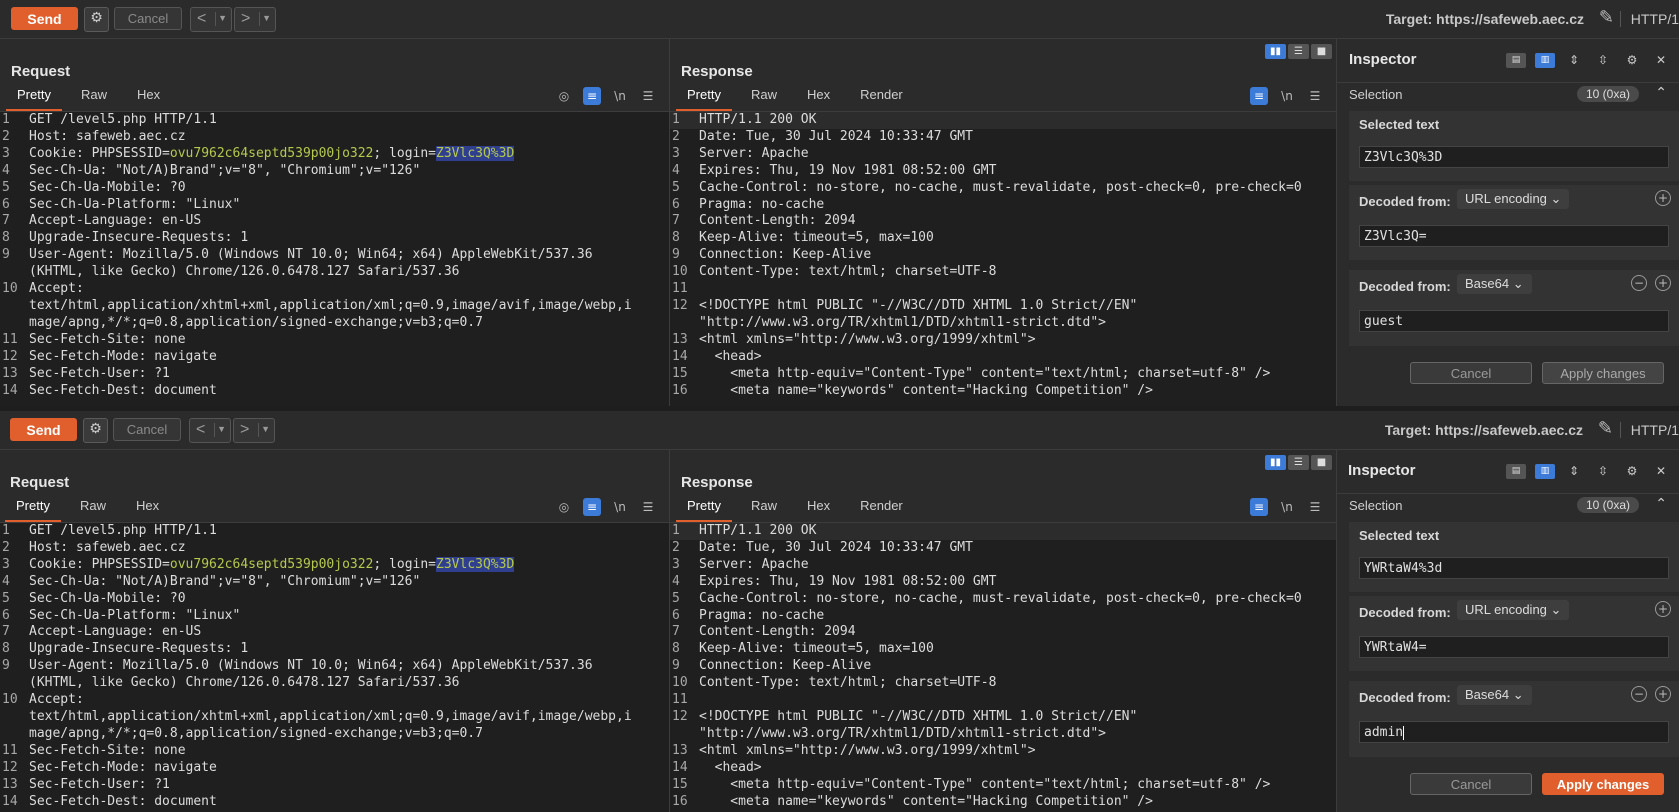 The image size is (1679, 812). I want to click on decoder-select-base64: Base64 ⌄, so click(1494, 284).